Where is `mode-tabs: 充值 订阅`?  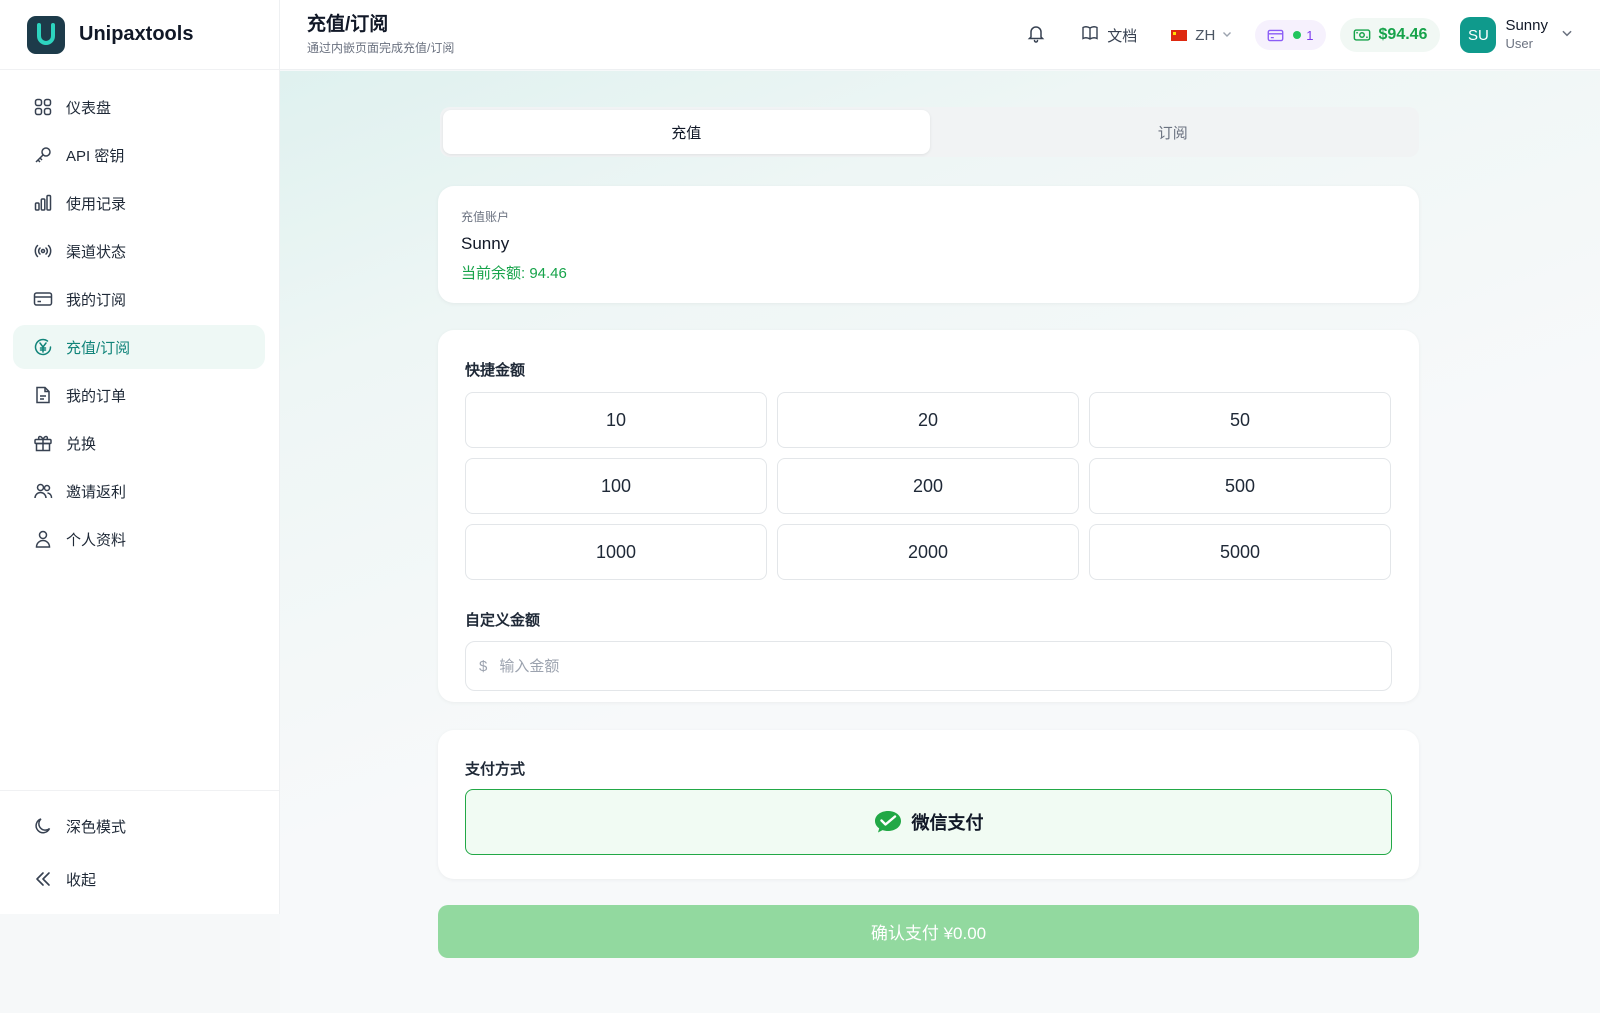
mode-tabs: 充值 订阅 is located at coordinates (929, 132).